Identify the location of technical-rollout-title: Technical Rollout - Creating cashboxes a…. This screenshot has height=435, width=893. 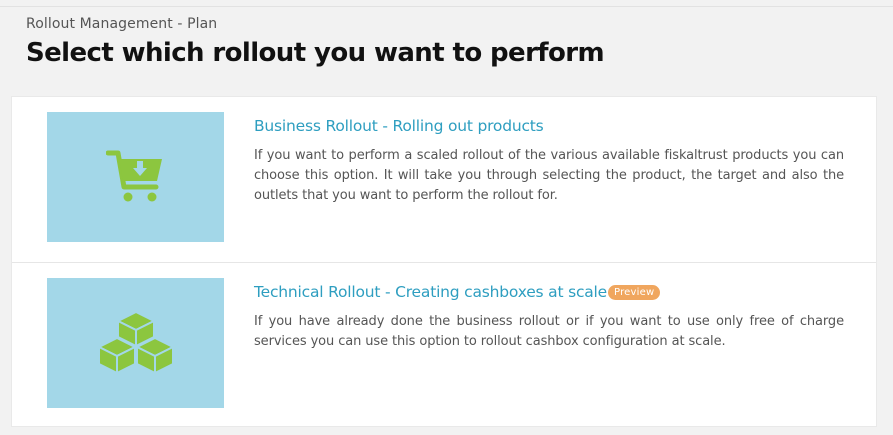
(430, 292).